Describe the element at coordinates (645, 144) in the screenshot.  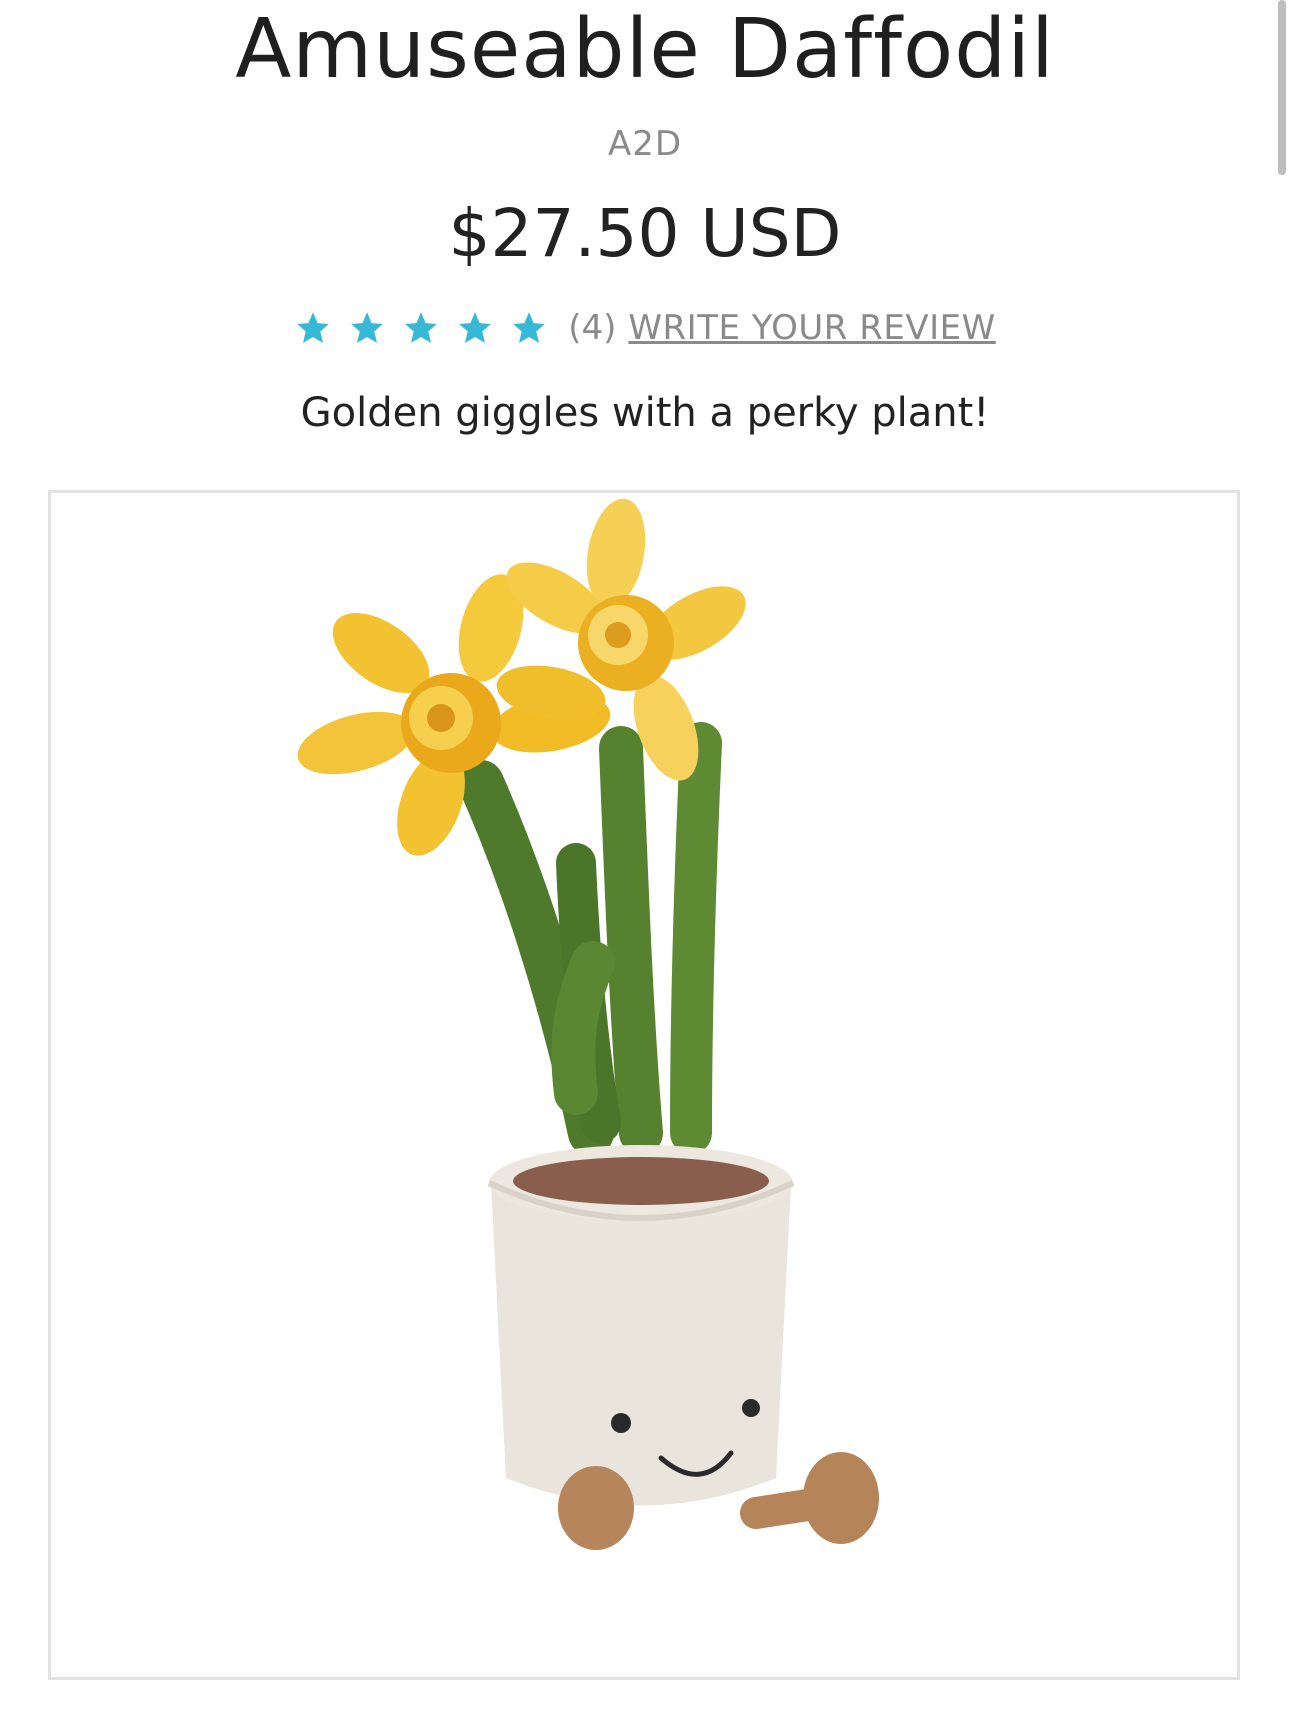
I see `product-sku: A2D` at that location.